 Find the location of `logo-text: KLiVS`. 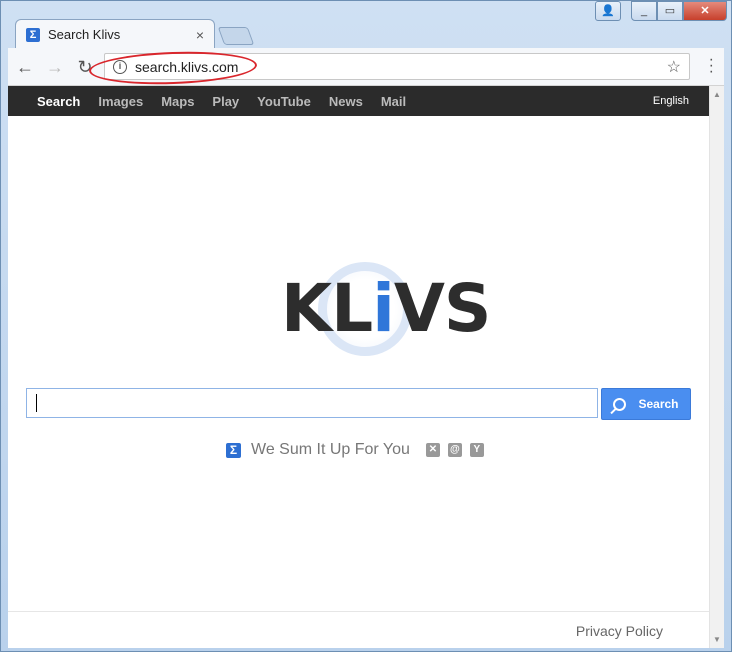

logo-text: KLiVS is located at coordinates (386, 308).